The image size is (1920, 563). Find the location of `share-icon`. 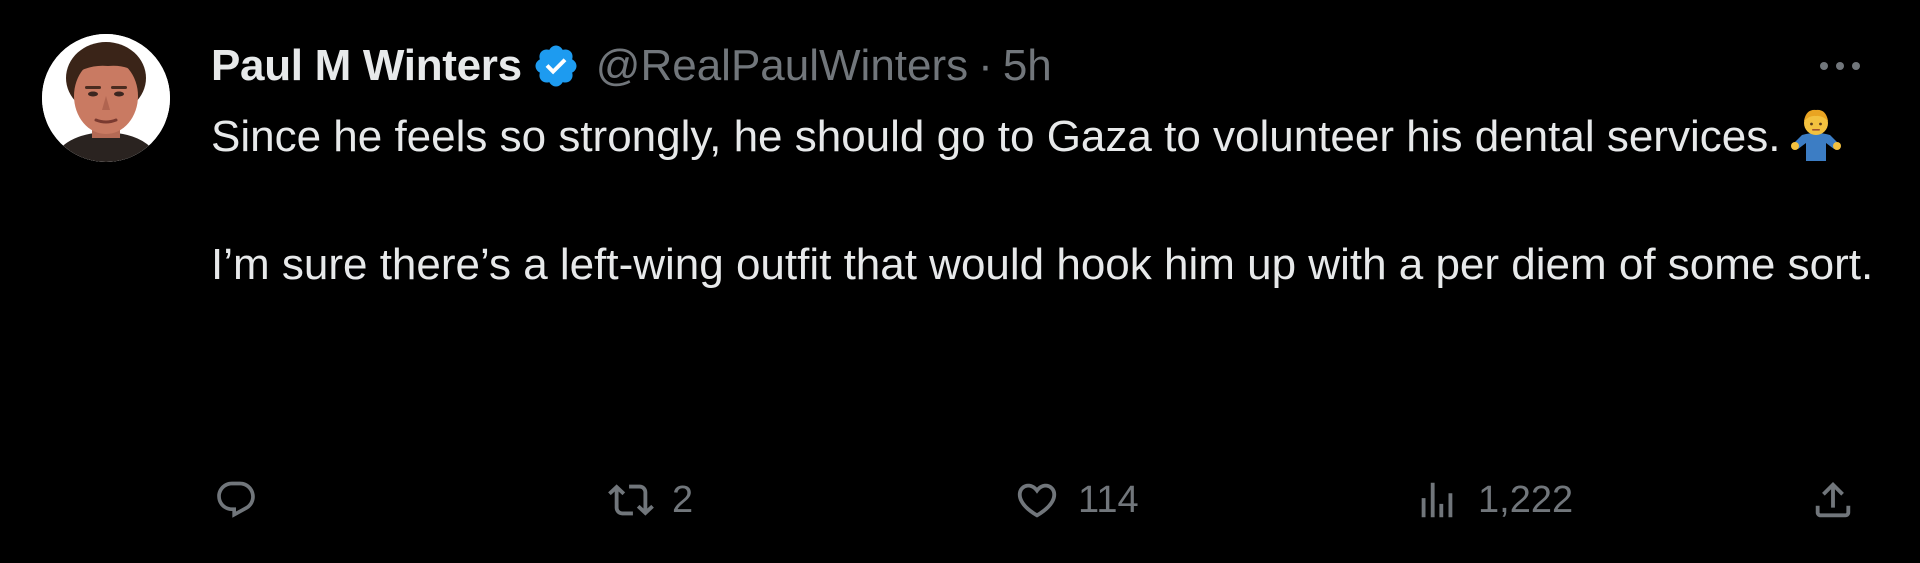

share-icon is located at coordinates (1833, 500).